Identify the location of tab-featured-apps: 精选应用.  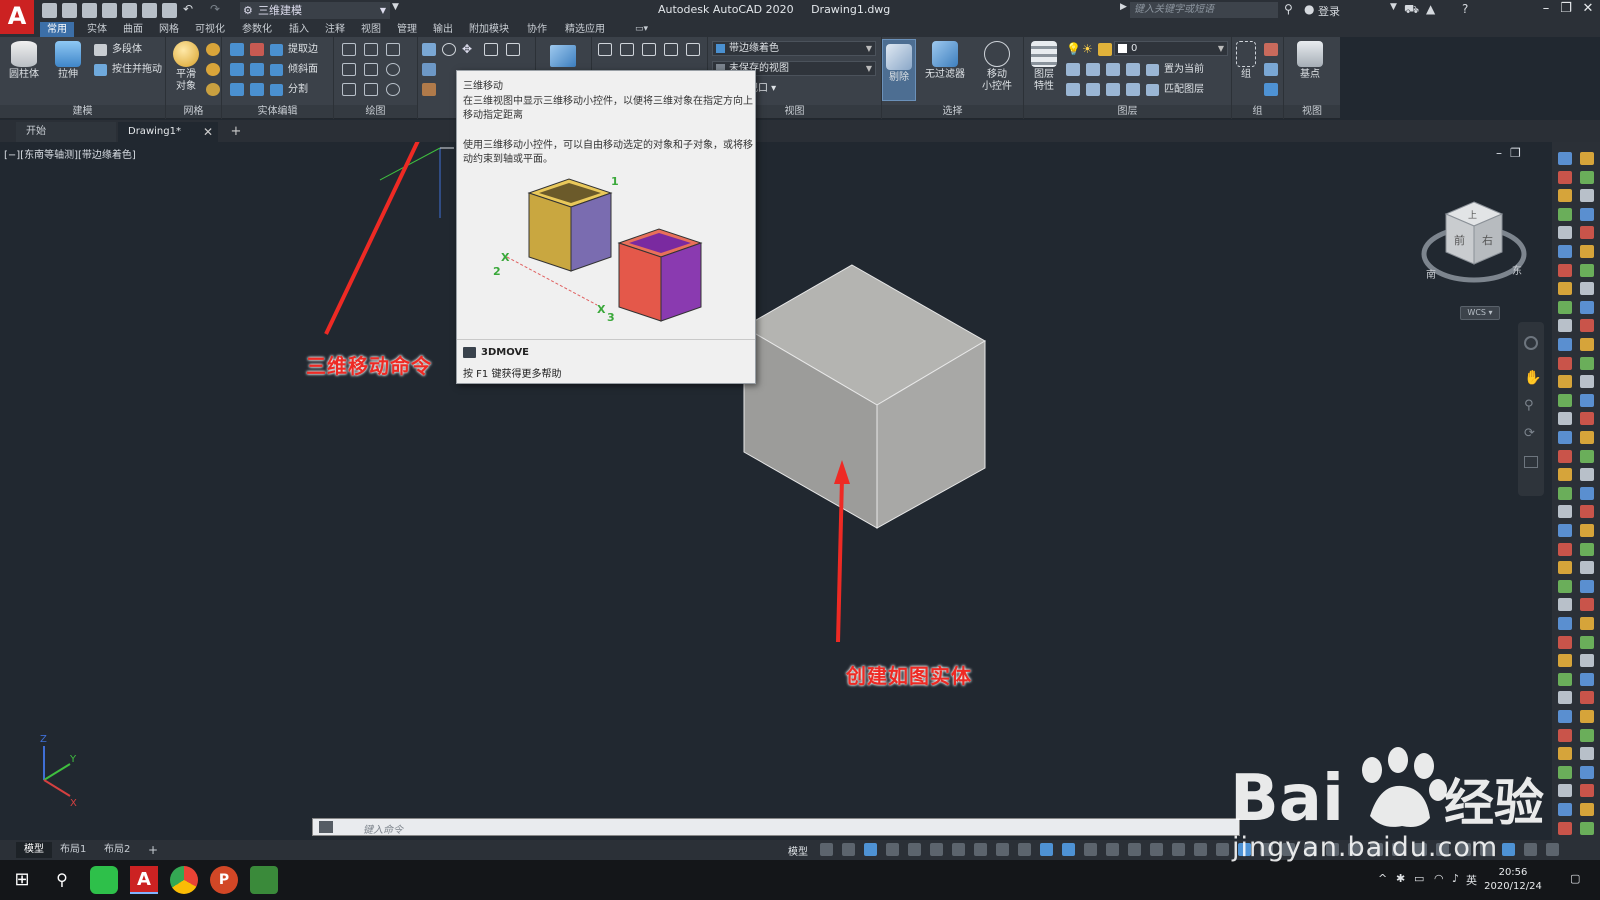
(585, 29).